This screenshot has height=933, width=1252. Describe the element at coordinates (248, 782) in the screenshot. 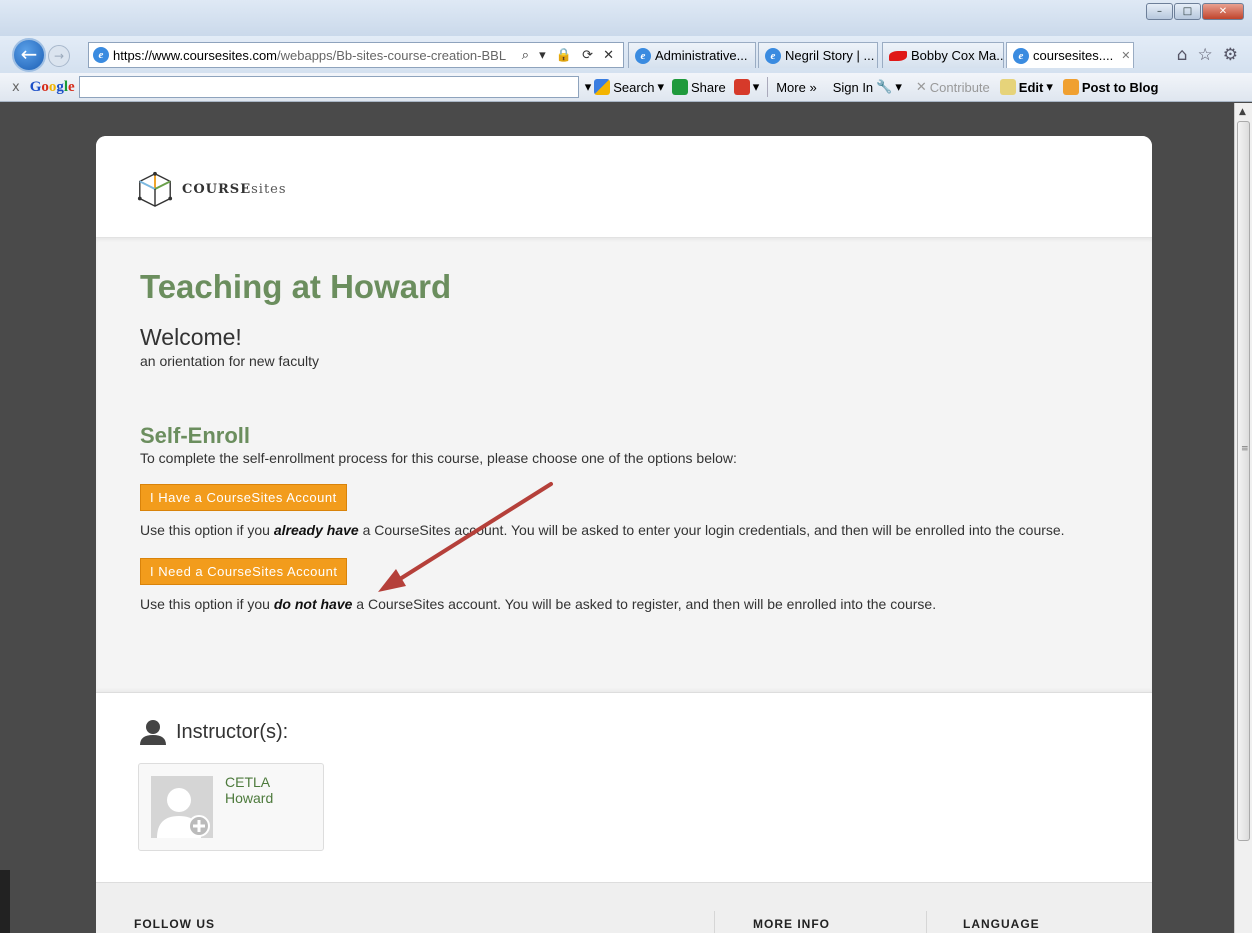

I see `instructor-first-name: CETLA` at that location.